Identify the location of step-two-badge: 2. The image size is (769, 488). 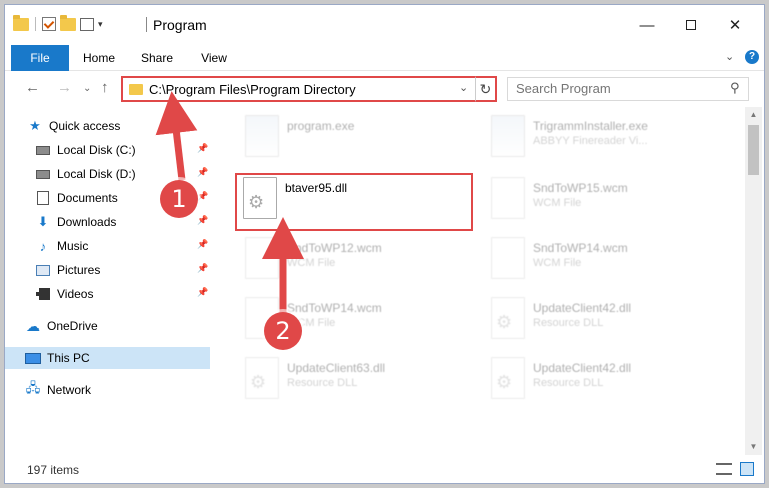
(283, 331).